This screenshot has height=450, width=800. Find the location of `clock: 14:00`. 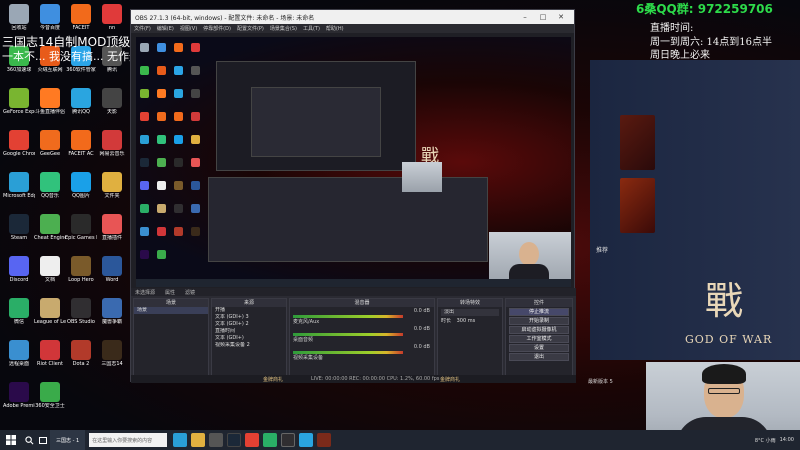

clock: 14:00 is located at coordinates (787, 440).